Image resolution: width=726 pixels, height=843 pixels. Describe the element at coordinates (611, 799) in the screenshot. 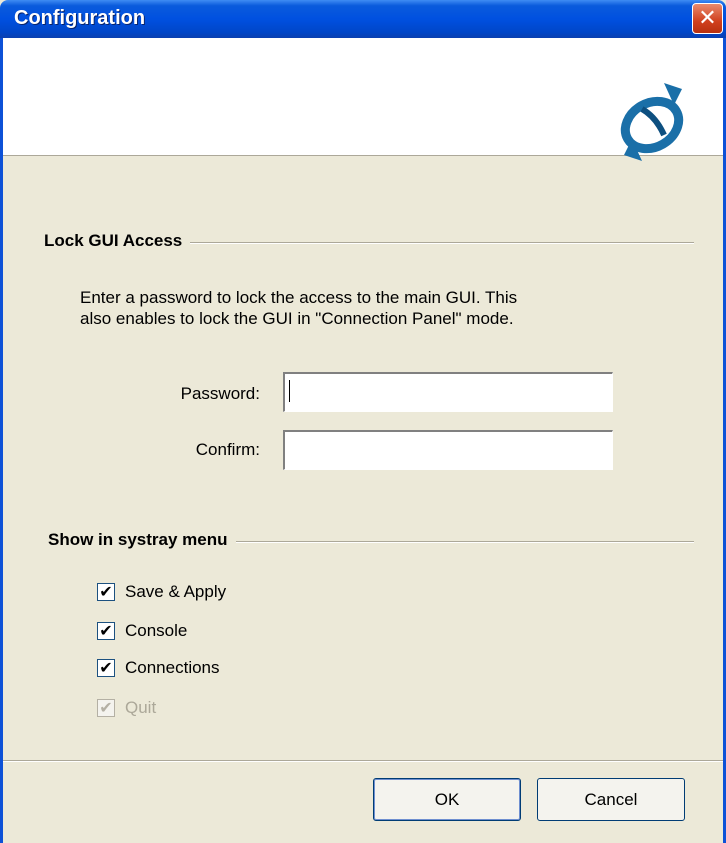

I see `cancel-button: Cancel` at that location.